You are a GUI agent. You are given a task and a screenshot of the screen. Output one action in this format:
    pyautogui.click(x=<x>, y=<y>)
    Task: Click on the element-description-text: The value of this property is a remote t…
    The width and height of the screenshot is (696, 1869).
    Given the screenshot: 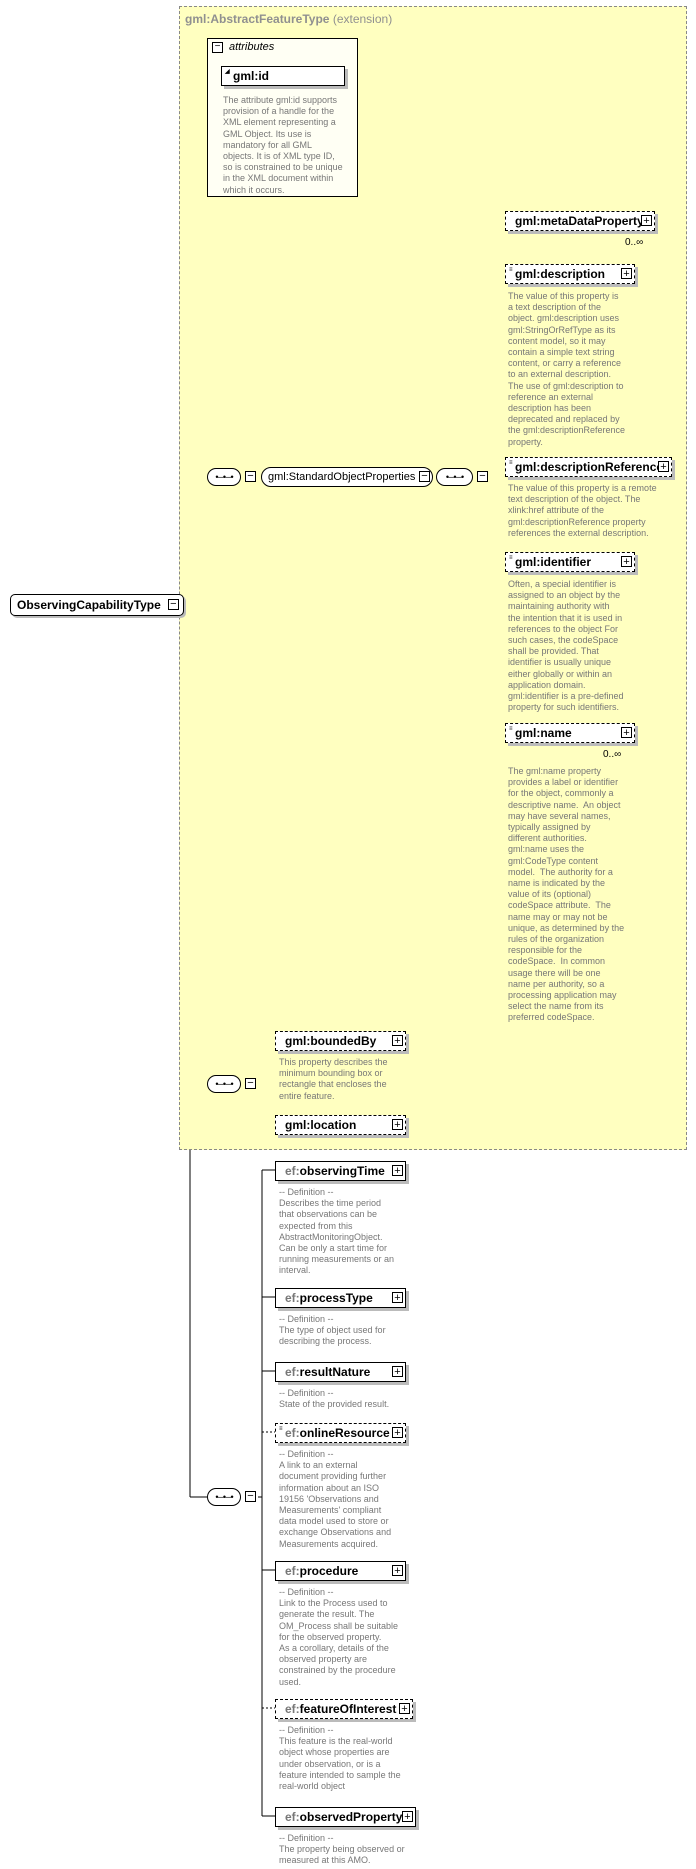 What is the action you would take?
    pyautogui.click(x=582, y=510)
    